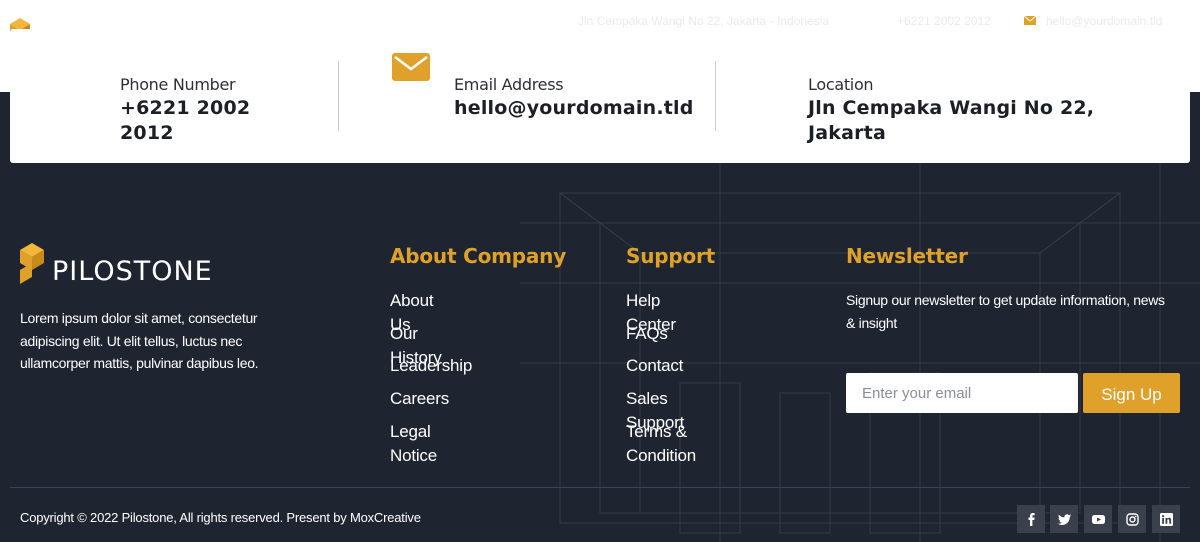 This screenshot has height=542, width=1200. What do you see at coordinates (132, 271) in the screenshot?
I see `brand-name: PILOSTONE` at bounding box center [132, 271].